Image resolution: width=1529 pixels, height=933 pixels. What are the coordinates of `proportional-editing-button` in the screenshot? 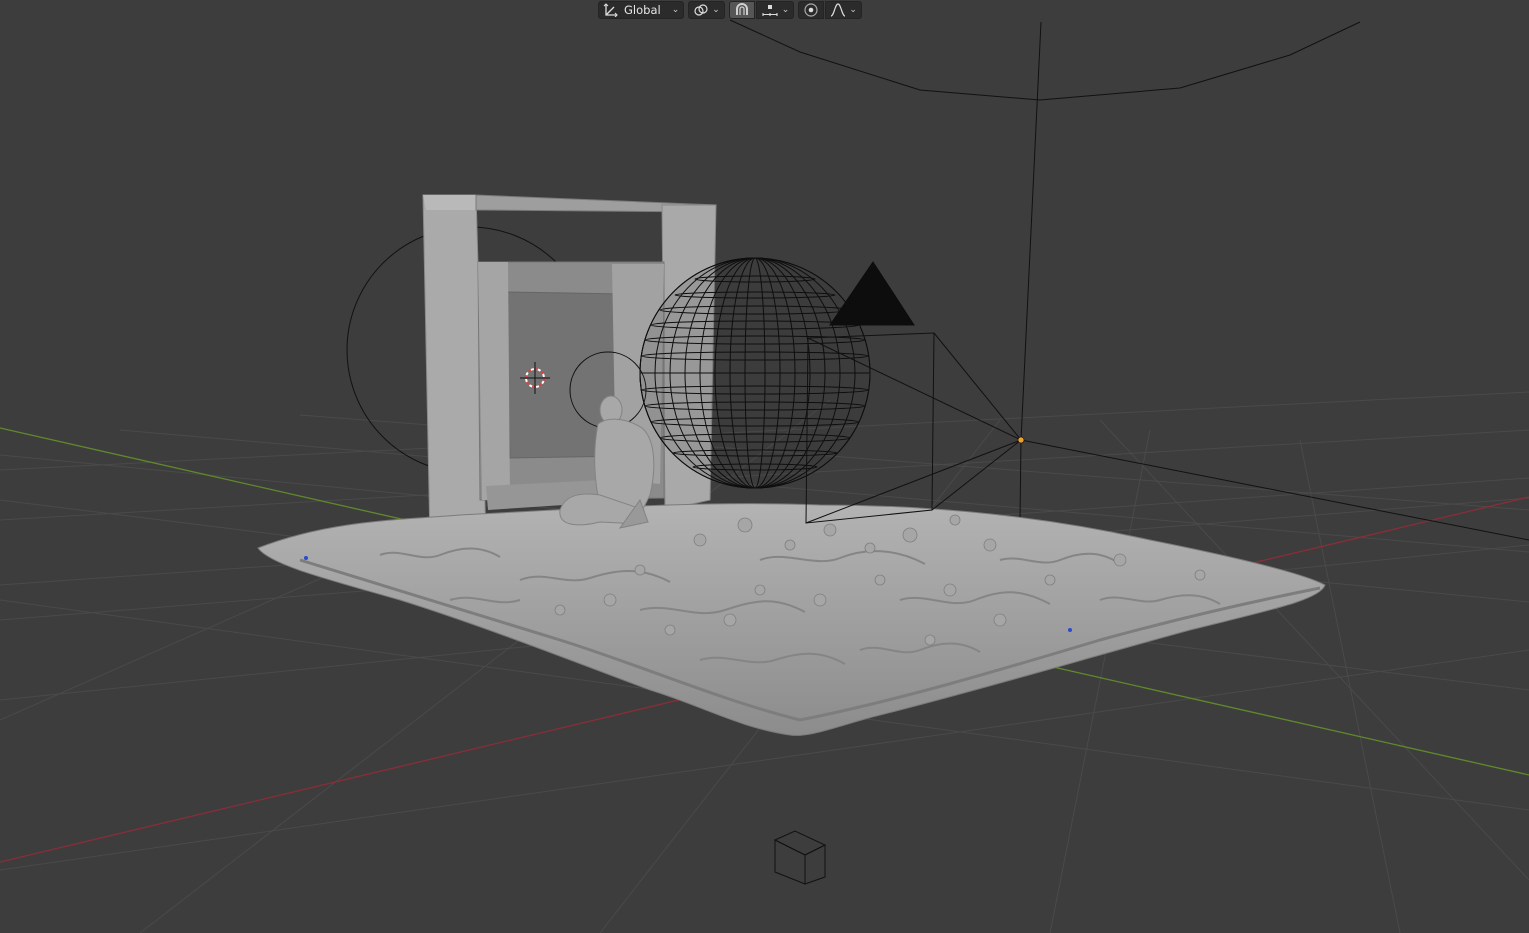 It's located at (811, 10).